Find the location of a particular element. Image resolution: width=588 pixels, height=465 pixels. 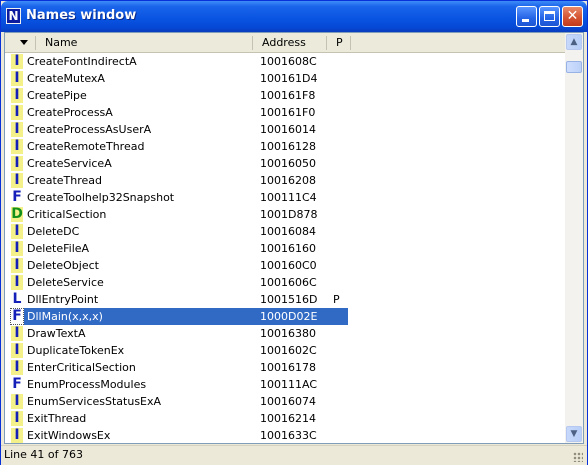

item-name: DeleteDC is located at coordinates (53, 231).